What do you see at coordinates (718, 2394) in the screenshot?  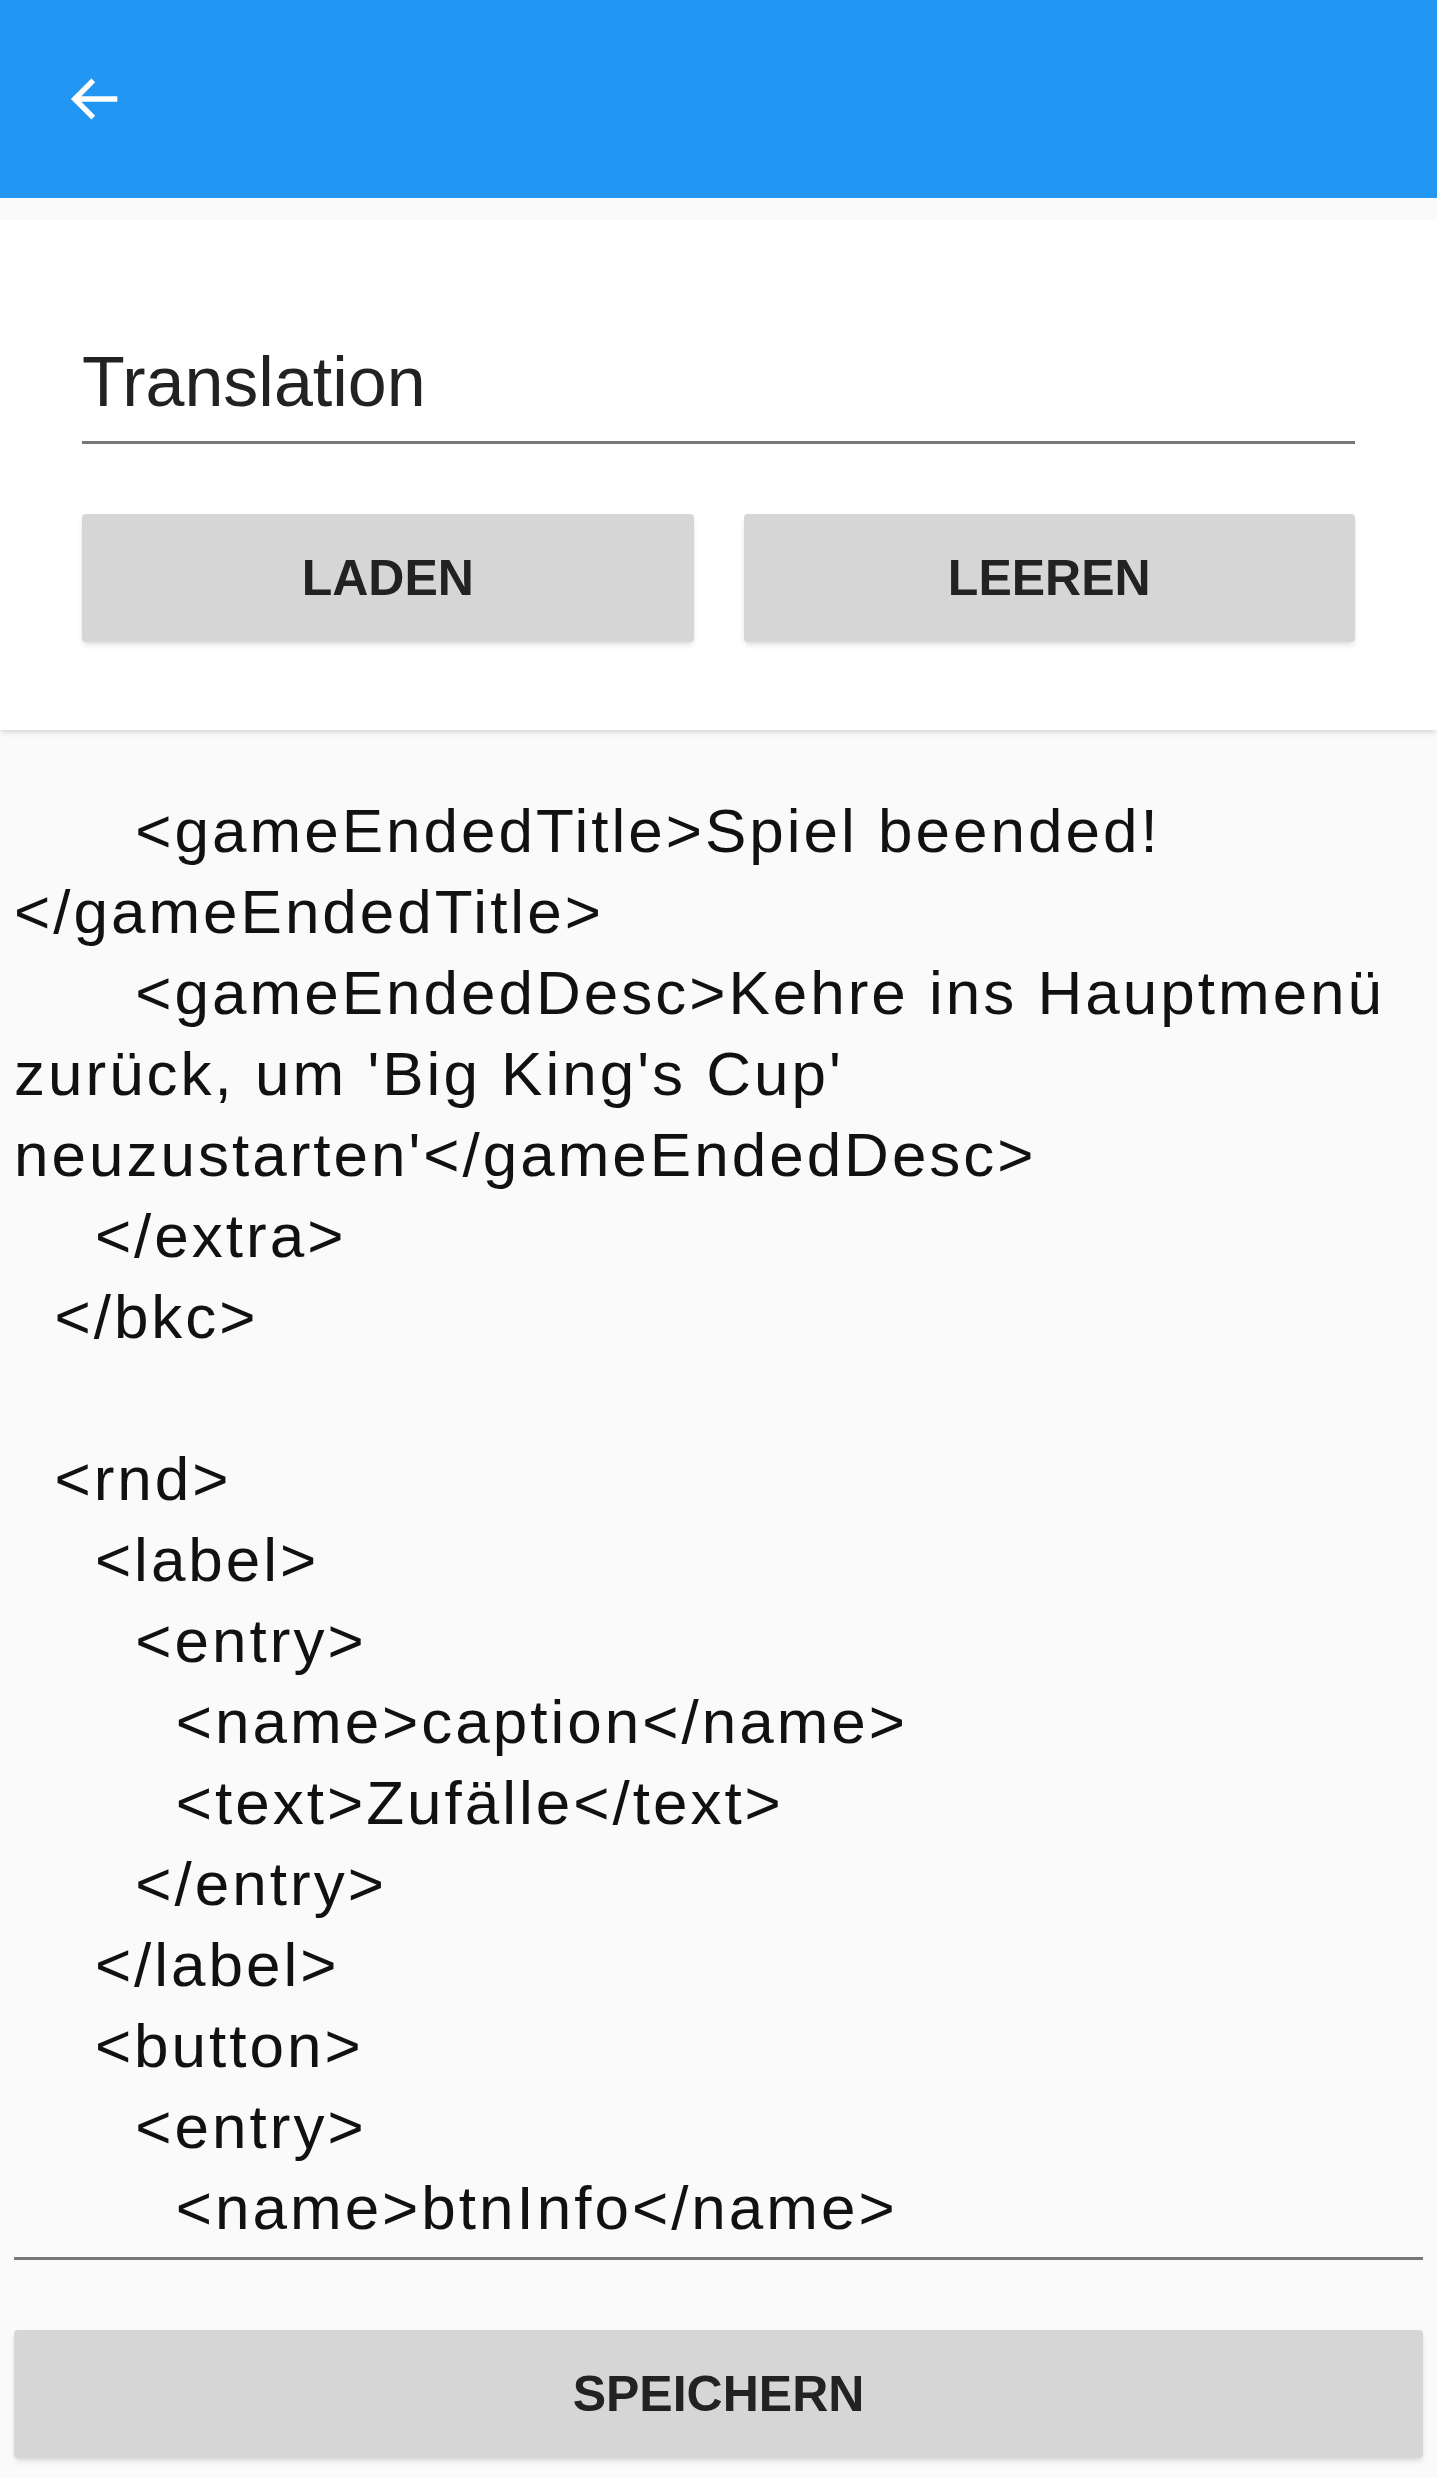 I see `save-button: SPEICHERN` at bounding box center [718, 2394].